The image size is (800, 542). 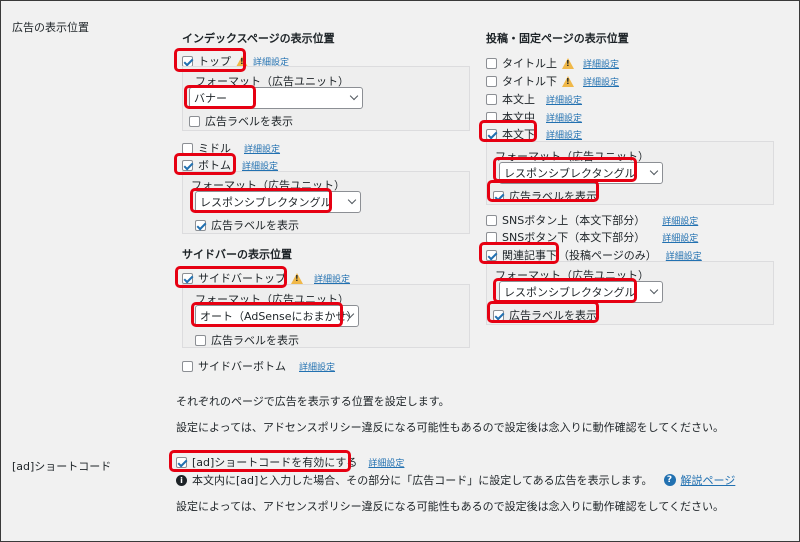 I want to click on content-middle-detail-link: 詳細設定, so click(x=564, y=117).